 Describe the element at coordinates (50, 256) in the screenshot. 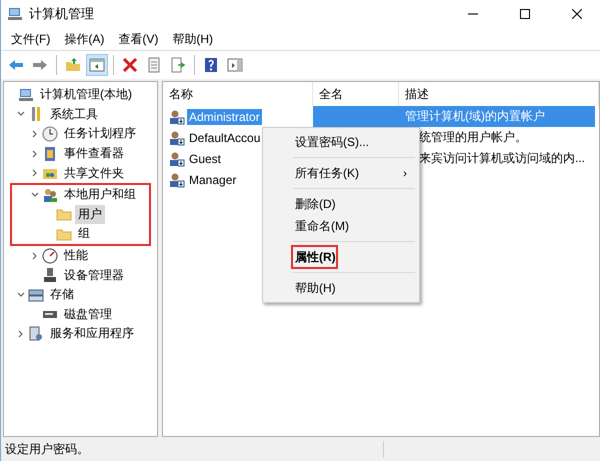

I see `gauge-icon` at that location.